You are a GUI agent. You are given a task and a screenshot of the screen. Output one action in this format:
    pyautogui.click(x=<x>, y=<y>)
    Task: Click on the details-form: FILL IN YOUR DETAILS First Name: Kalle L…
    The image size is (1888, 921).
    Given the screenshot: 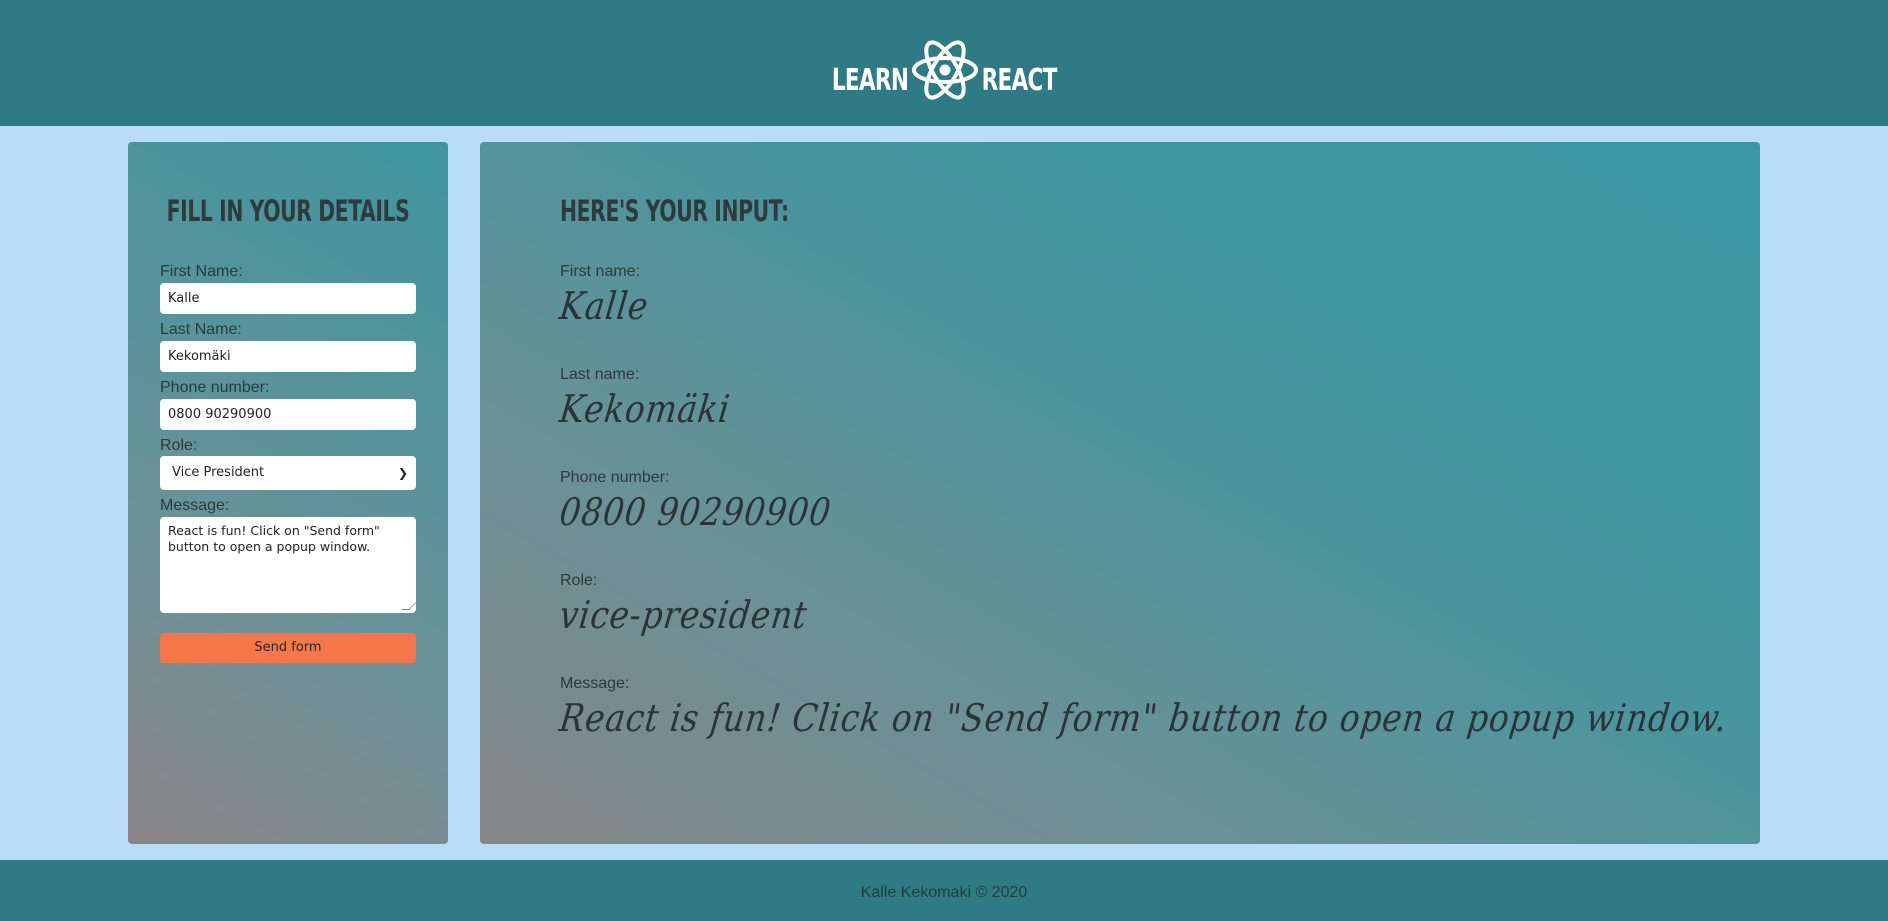 What is the action you would take?
    pyautogui.click(x=288, y=493)
    